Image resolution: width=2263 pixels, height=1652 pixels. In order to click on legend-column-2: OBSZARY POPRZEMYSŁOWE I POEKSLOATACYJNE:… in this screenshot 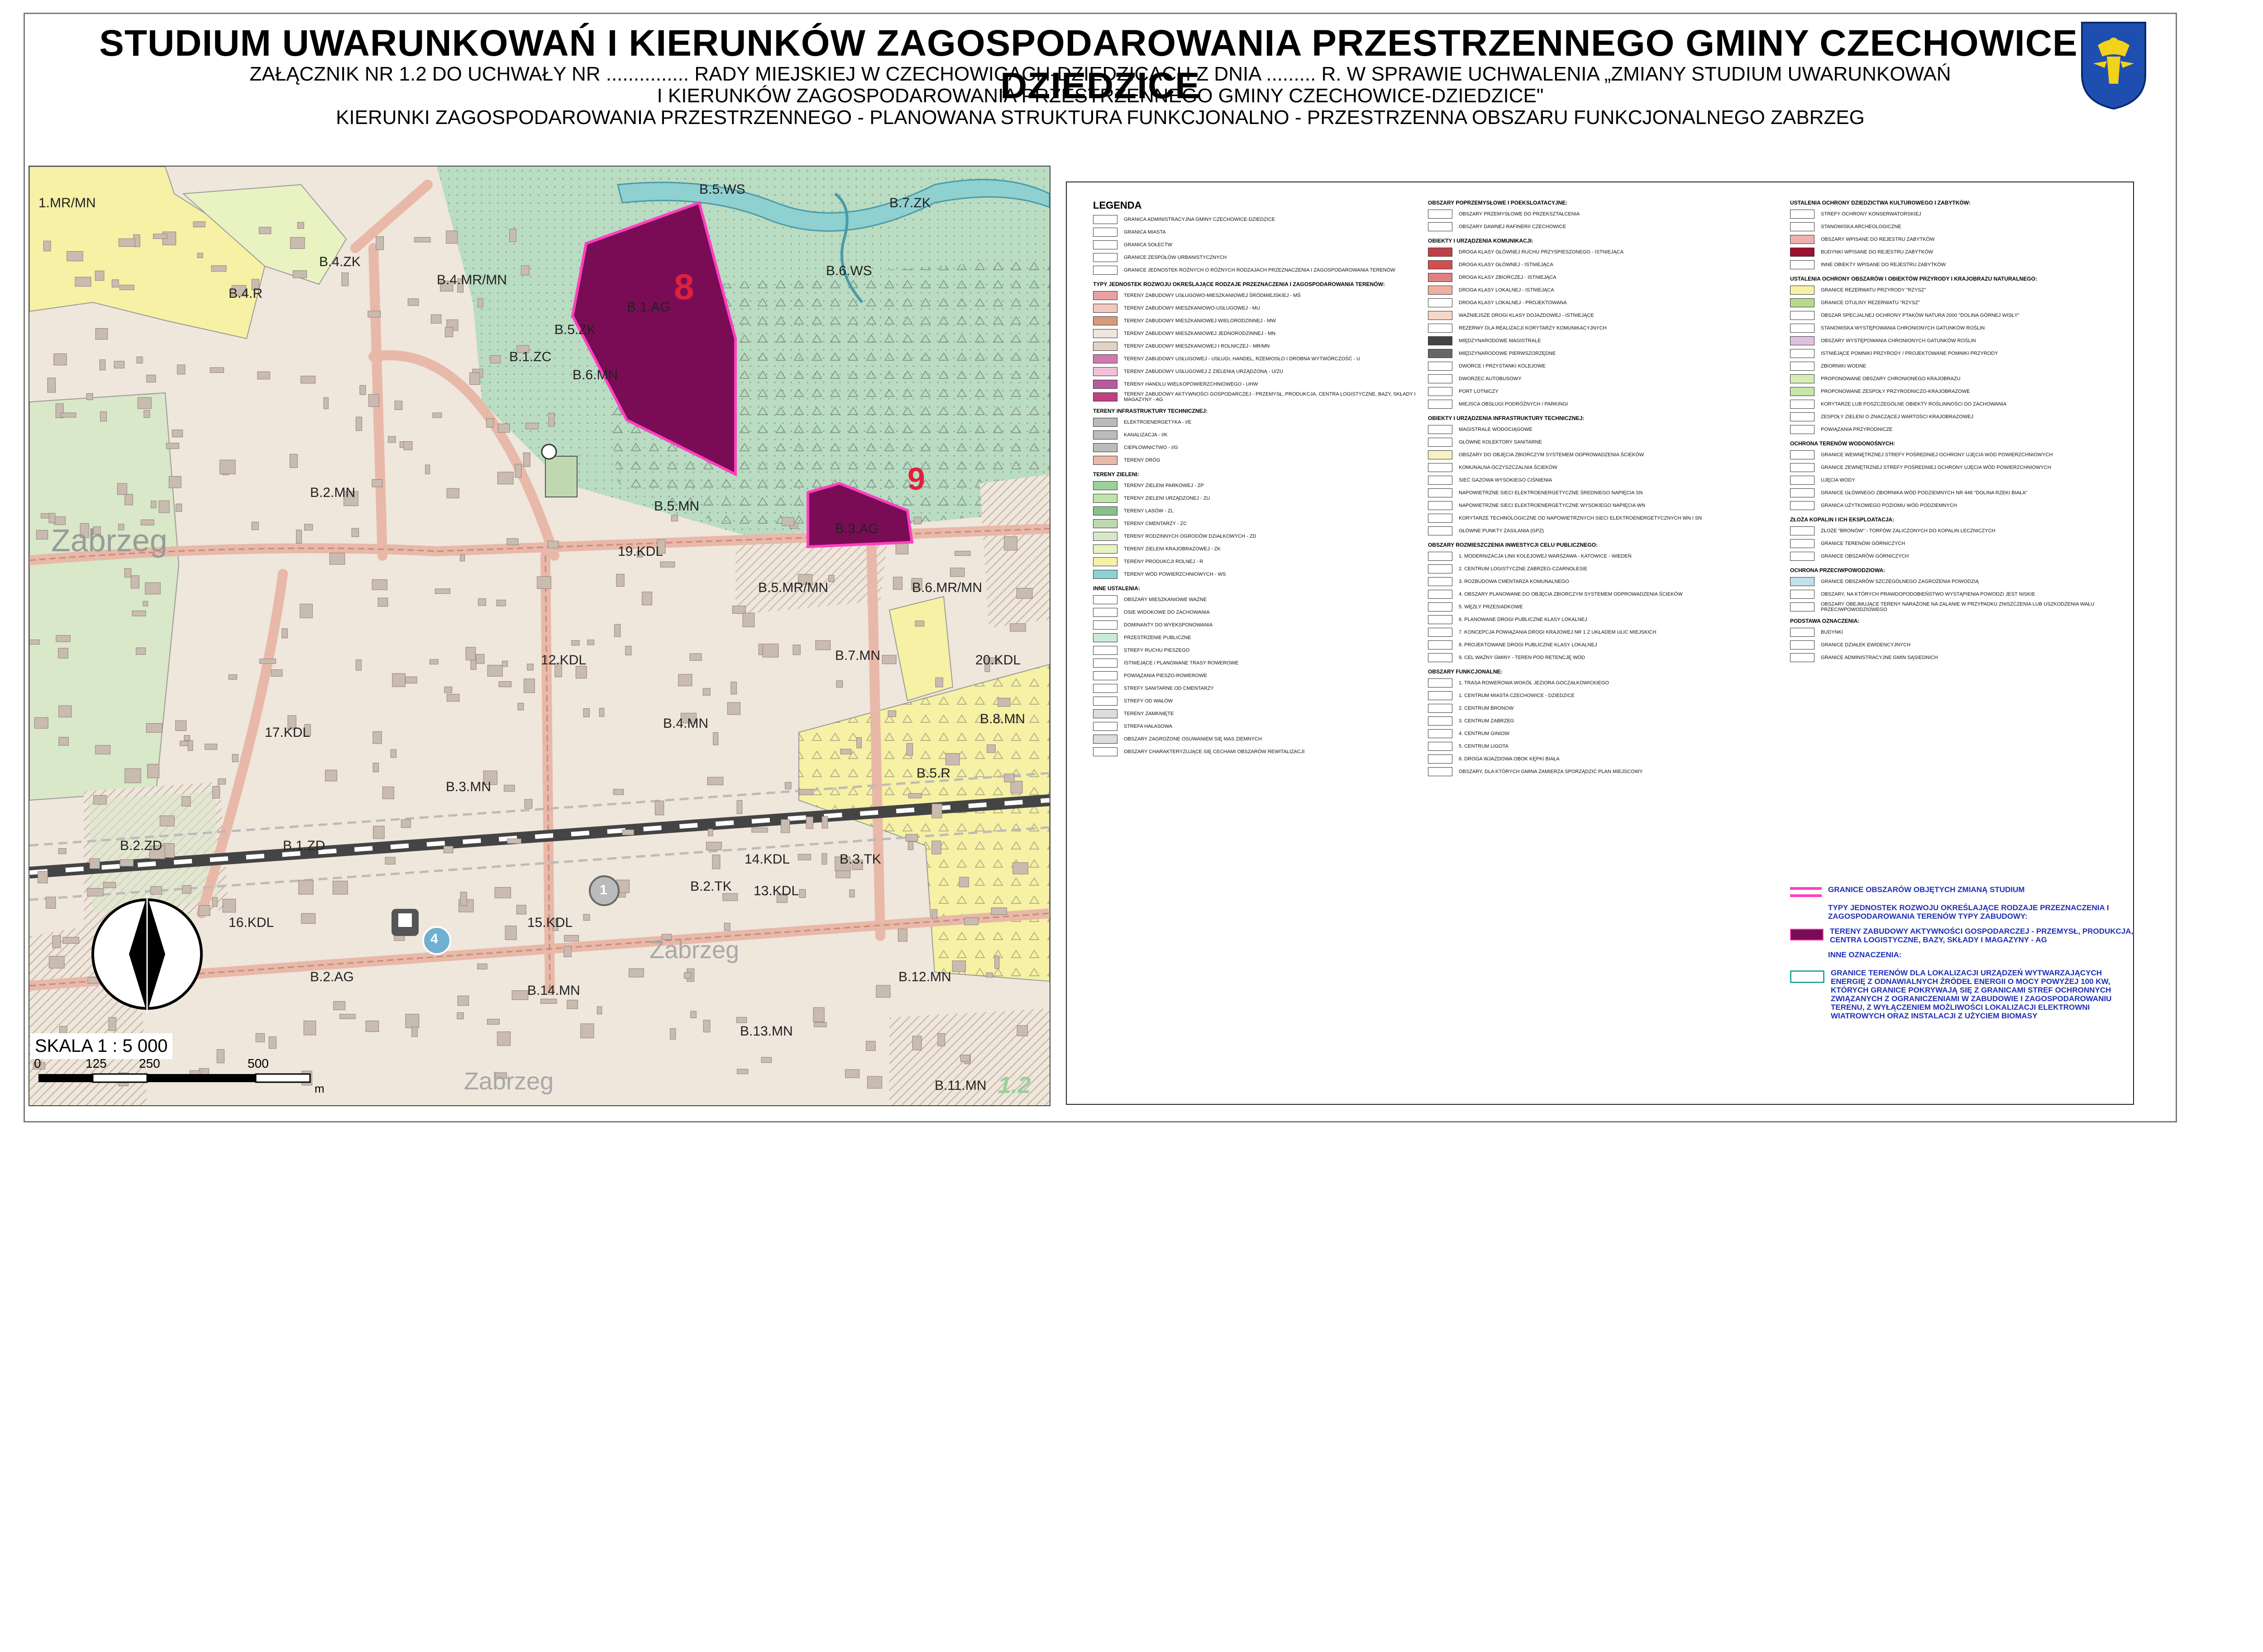, I will do `click(1600, 486)`.